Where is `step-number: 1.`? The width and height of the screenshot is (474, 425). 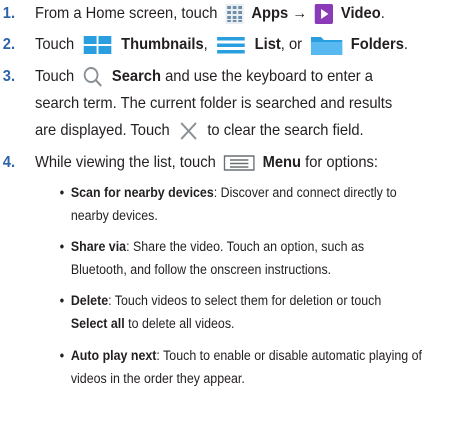 step-number: 1. is located at coordinates (9, 13).